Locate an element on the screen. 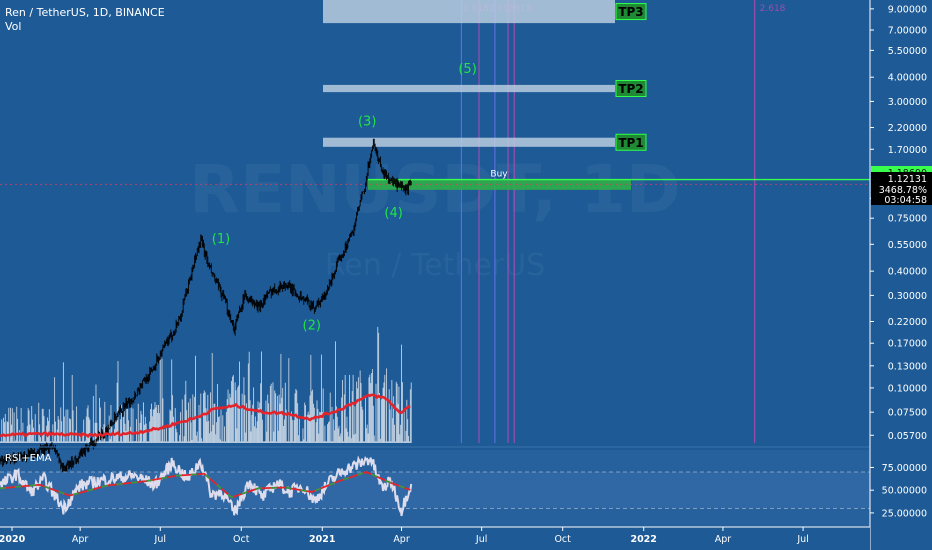  rsi-tick-label: 25.00000 is located at coordinates (904, 513).